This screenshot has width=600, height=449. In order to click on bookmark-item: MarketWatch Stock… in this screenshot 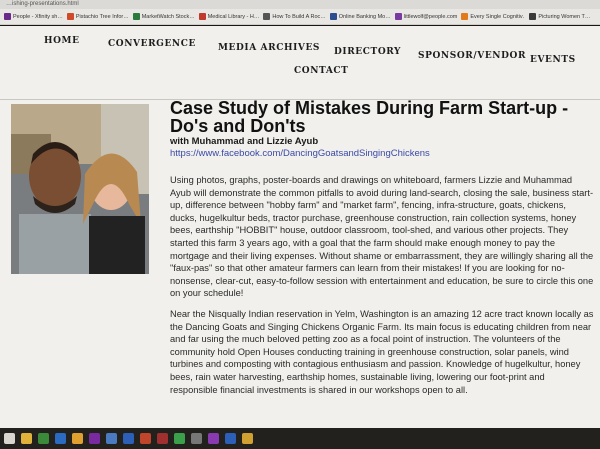, I will do `click(163, 16)`.